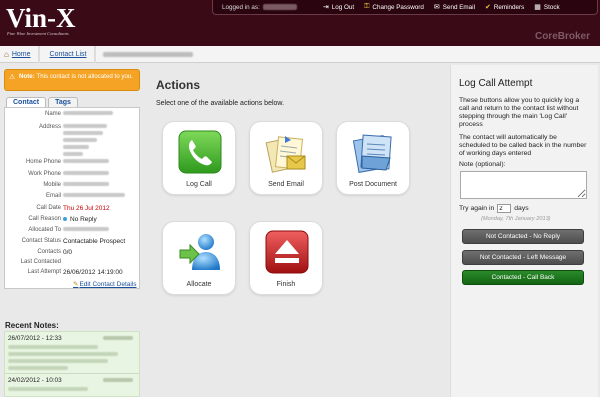  Describe the element at coordinates (496, 83) in the screenshot. I see `log-call-title: Log Call Attempt` at that location.